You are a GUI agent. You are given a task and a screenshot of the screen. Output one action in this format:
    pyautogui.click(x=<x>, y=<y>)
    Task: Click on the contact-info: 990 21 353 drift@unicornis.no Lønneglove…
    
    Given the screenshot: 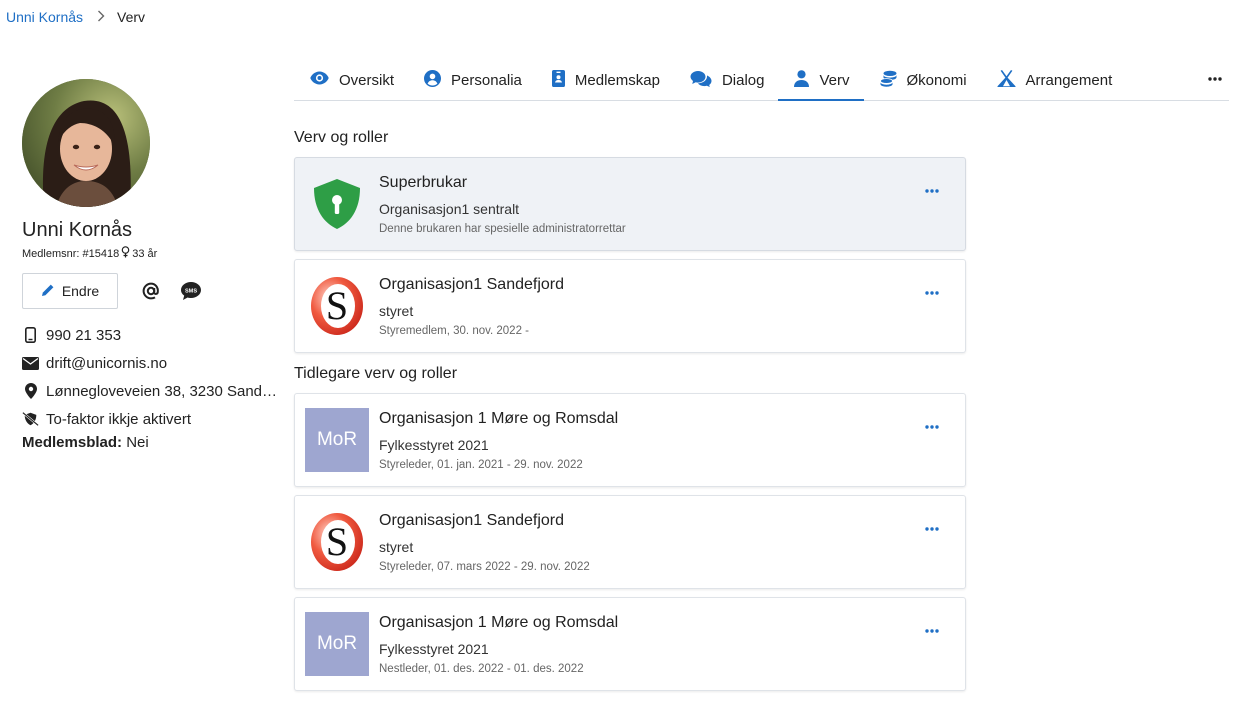 What is the action you would take?
    pyautogui.click(x=152, y=386)
    